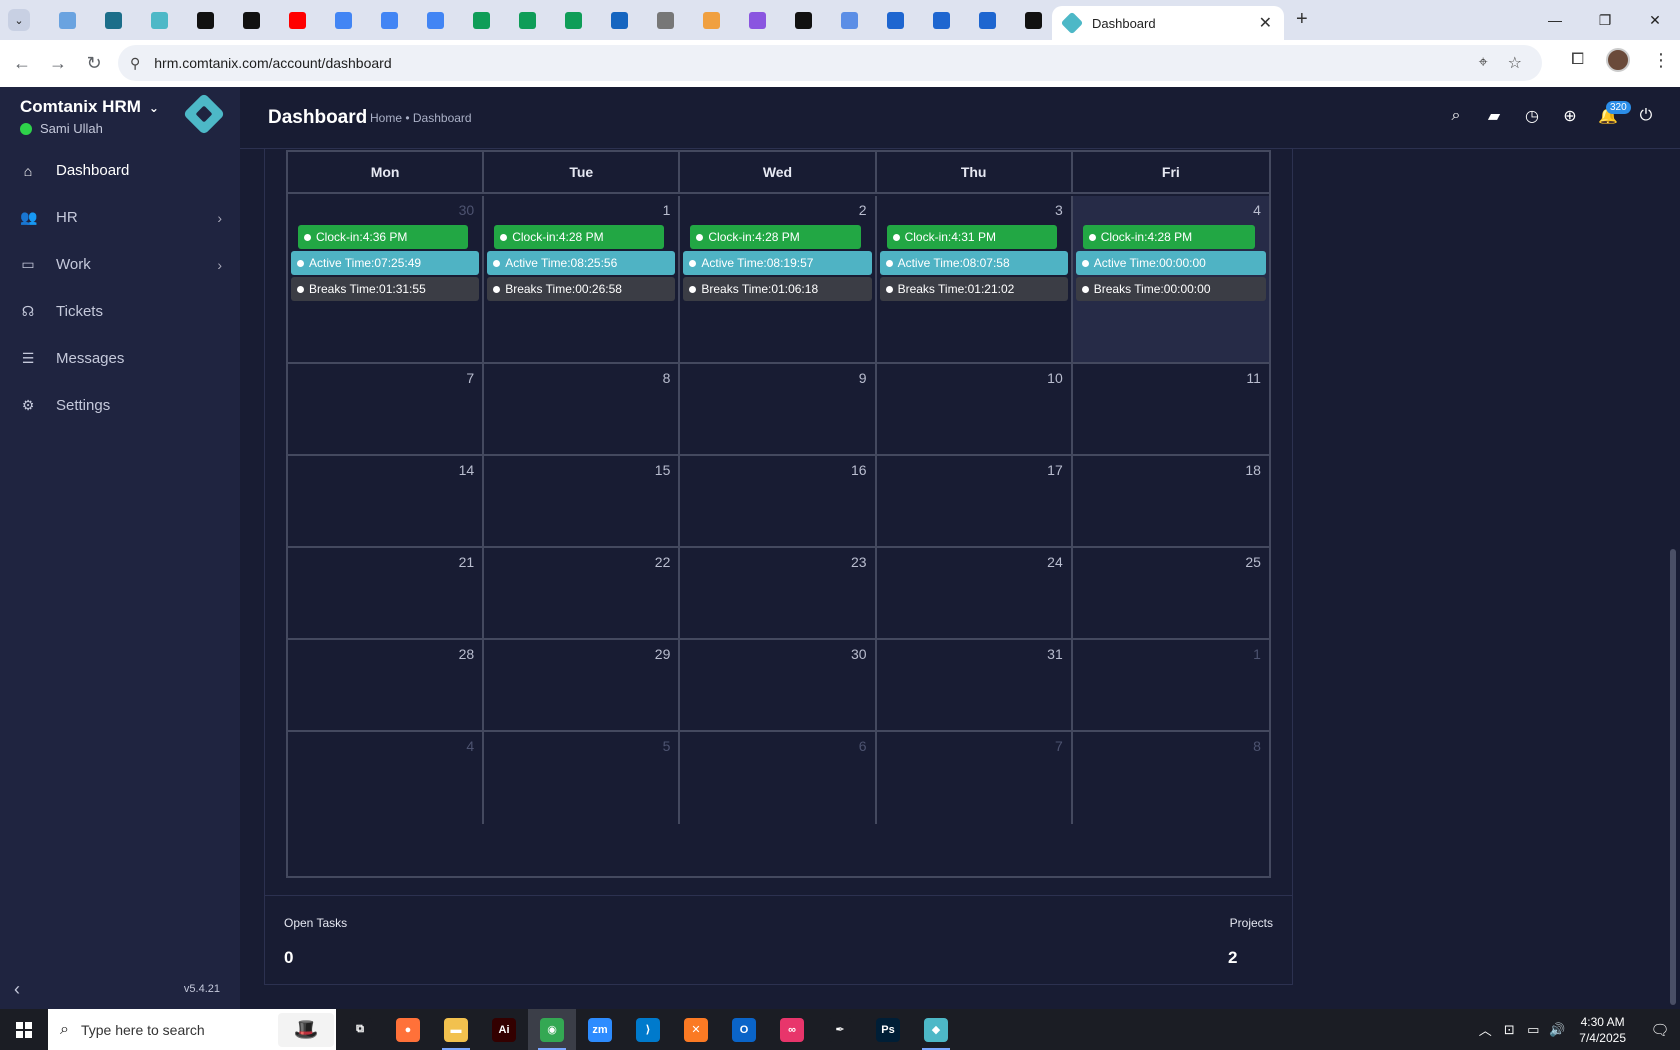  What do you see at coordinates (973, 263) in the screenshot?
I see `active-time-event: Active Time: 08:07:58` at bounding box center [973, 263].